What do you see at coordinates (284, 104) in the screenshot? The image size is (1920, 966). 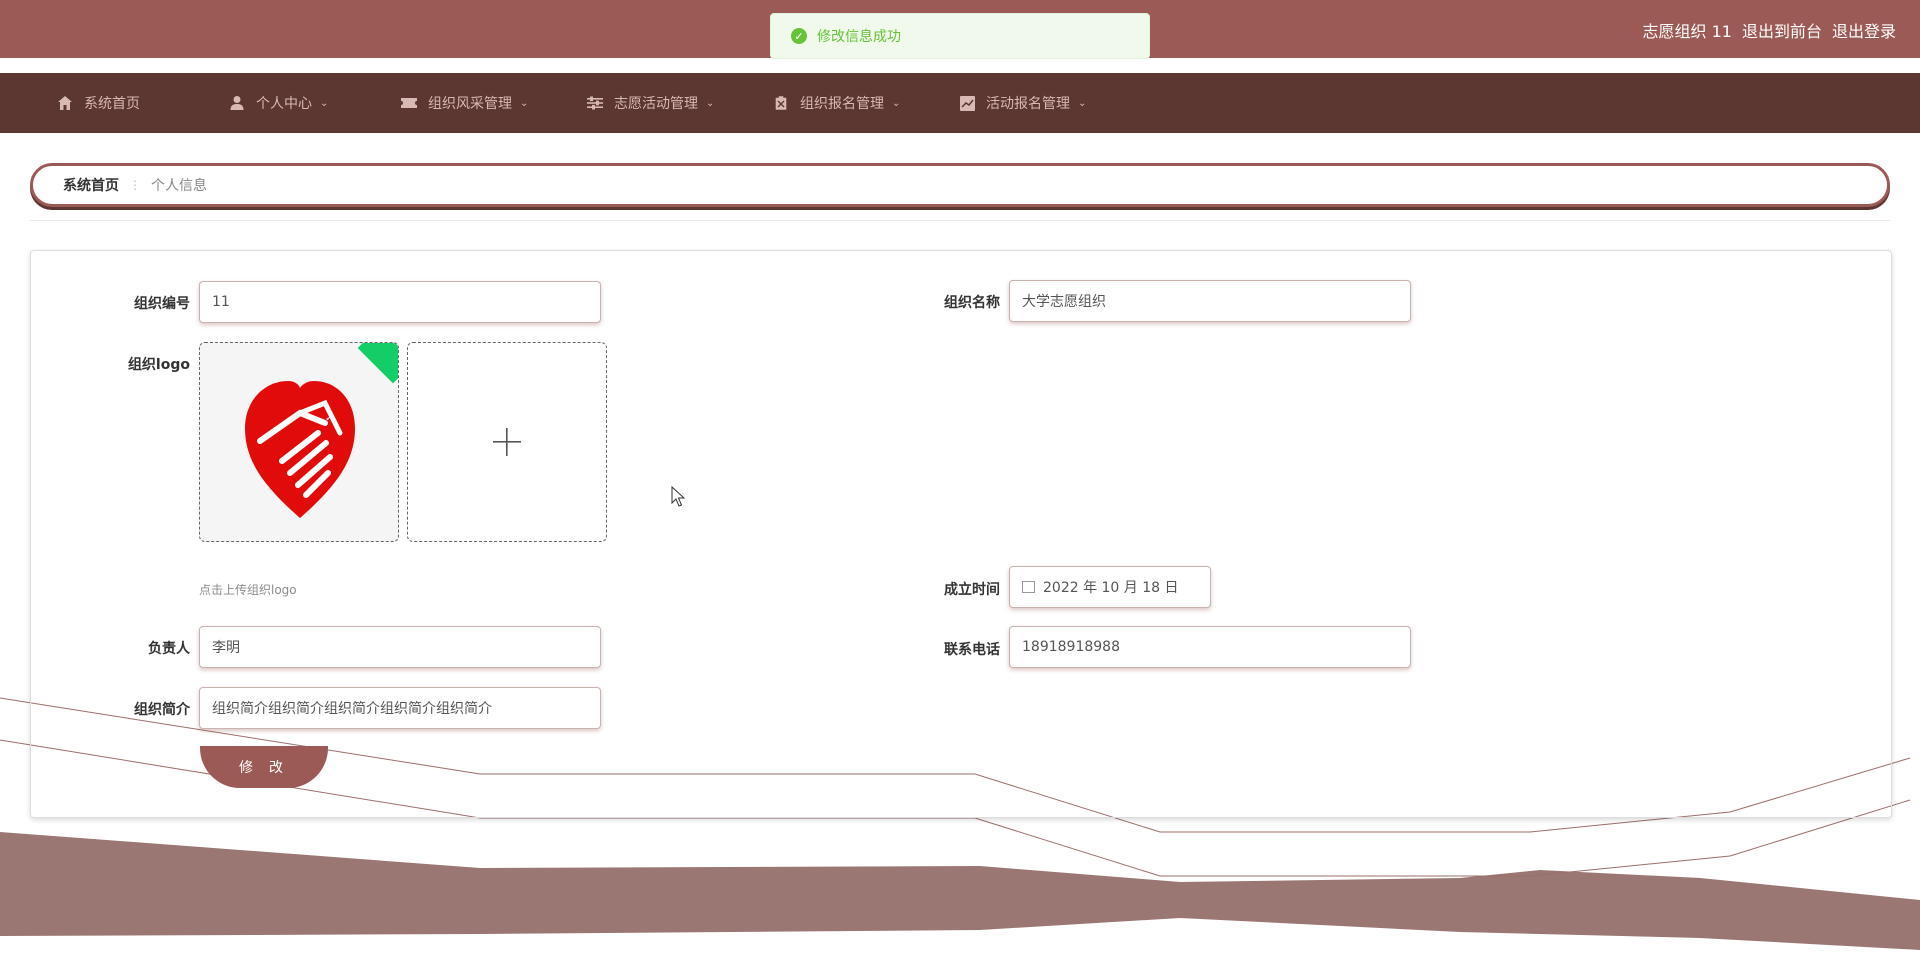 I see `nav-label-personal-center: 个人中心` at bounding box center [284, 104].